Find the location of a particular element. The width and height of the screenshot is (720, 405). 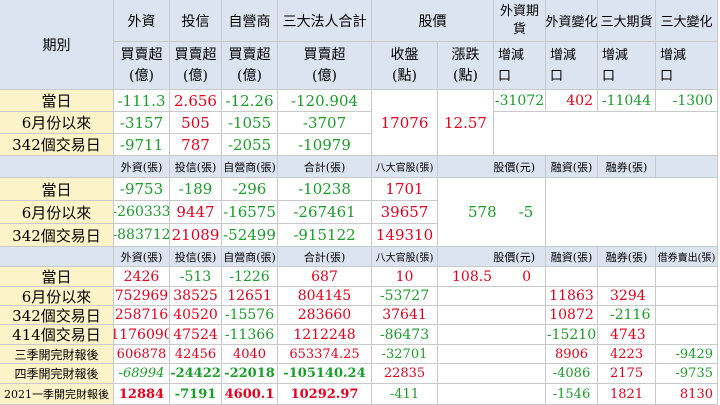

s2-h-margin: 融資(張) is located at coordinates (572, 167).